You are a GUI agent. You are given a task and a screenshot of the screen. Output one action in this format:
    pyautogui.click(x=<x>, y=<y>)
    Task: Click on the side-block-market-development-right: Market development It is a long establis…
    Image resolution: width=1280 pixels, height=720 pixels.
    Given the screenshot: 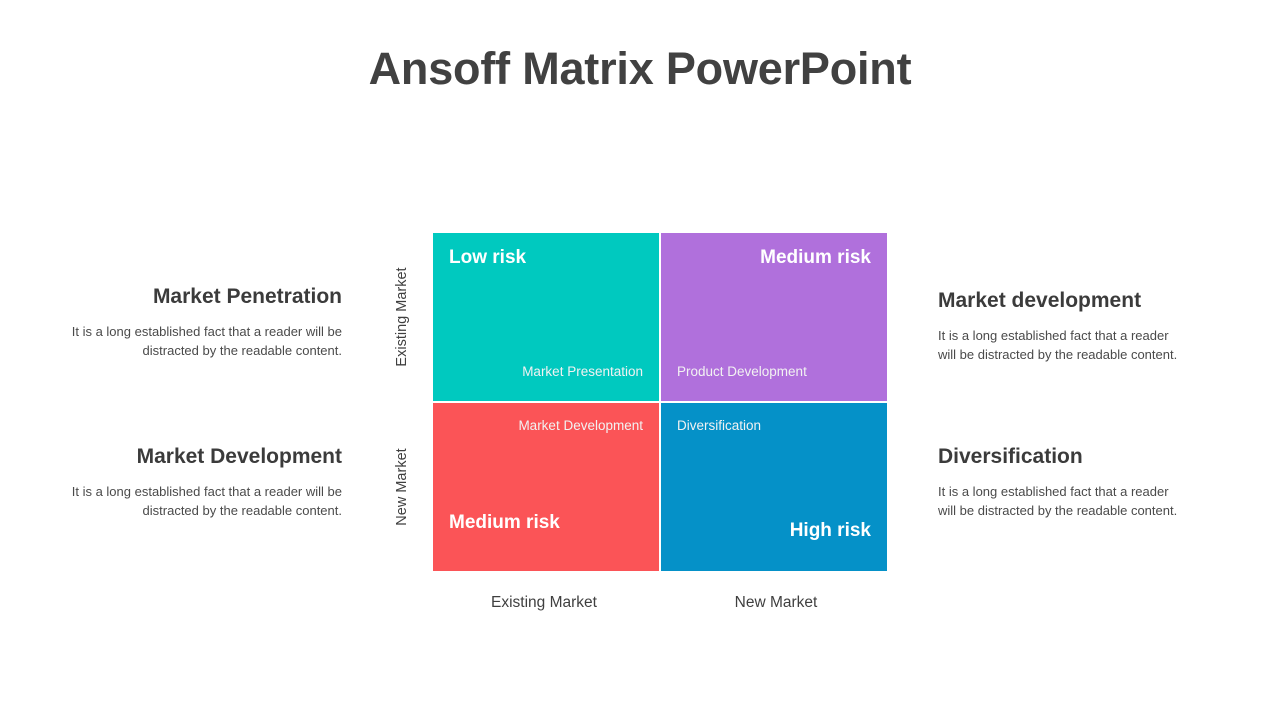 What is the action you would take?
    pyautogui.click(x=1088, y=326)
    